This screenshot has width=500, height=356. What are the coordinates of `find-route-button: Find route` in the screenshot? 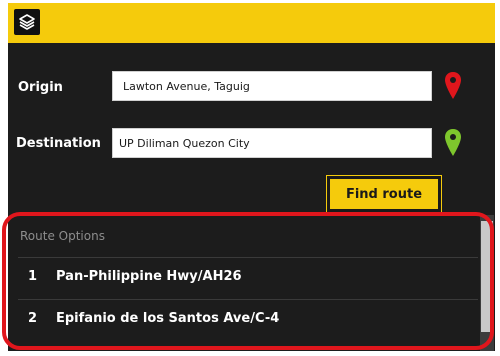 It's located at (384, 194).